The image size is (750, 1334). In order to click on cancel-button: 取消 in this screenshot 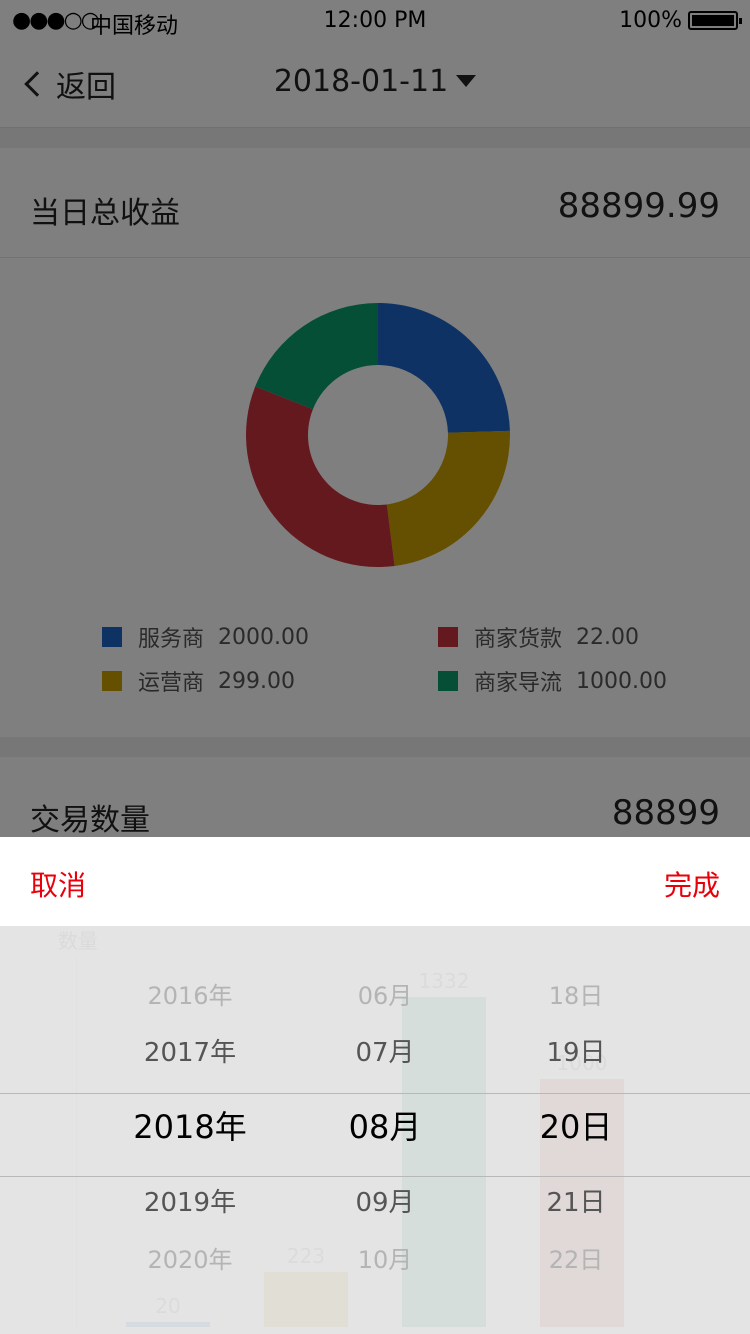, I will do `click(58, 884)`.